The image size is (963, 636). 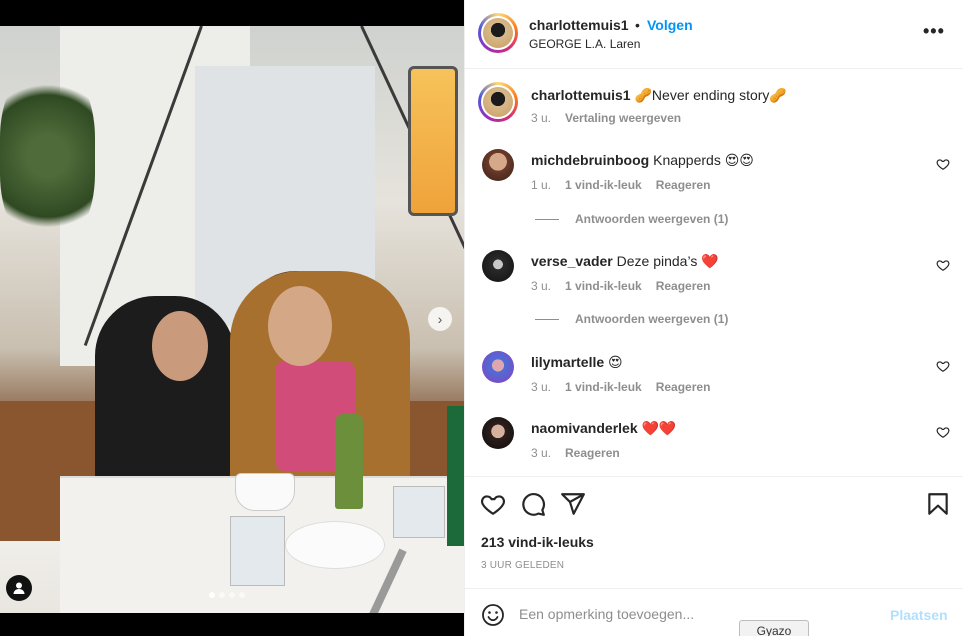 What do you see at coordinates (567, 362) in the screenshot?
I see `comment-username: lilymartelle` at bounding box center [567, 362].